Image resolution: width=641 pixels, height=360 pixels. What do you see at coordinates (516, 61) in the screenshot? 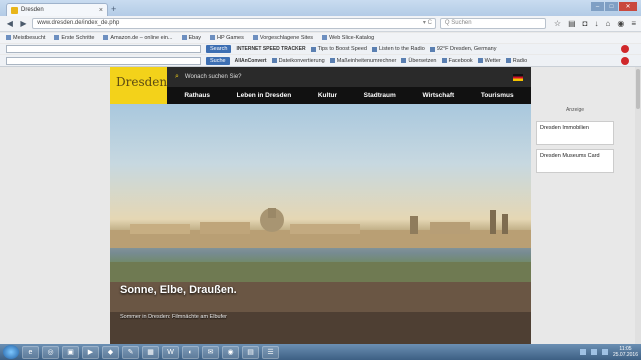
I see `toolbar-link: Radio` at bounding box center [516, 61].